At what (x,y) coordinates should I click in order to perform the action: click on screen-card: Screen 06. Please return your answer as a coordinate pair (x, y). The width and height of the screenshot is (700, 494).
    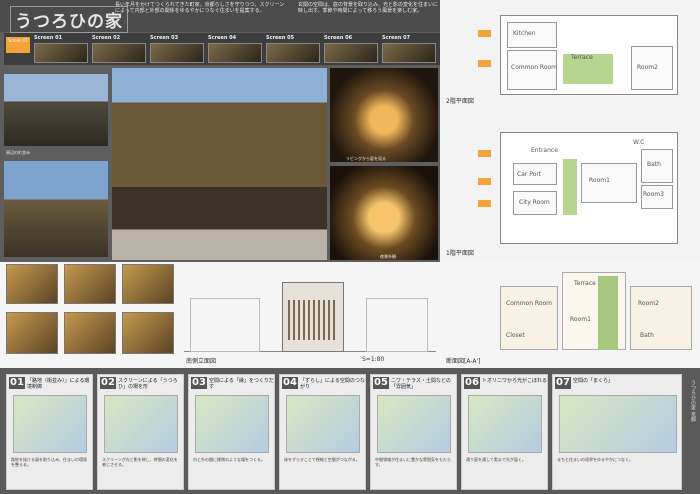
    Looking at the image, I should click on (351, 49).